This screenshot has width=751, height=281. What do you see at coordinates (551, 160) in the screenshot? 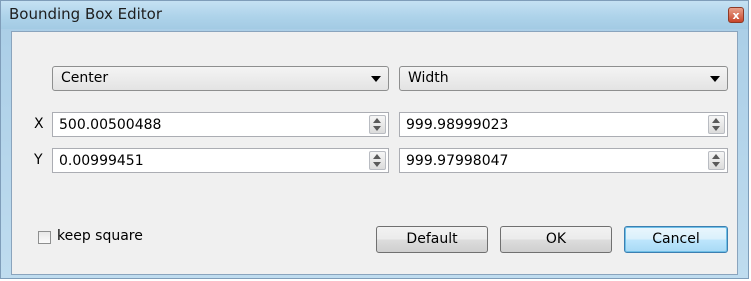
I see `y-size-input` at bounding box center [551, 160].